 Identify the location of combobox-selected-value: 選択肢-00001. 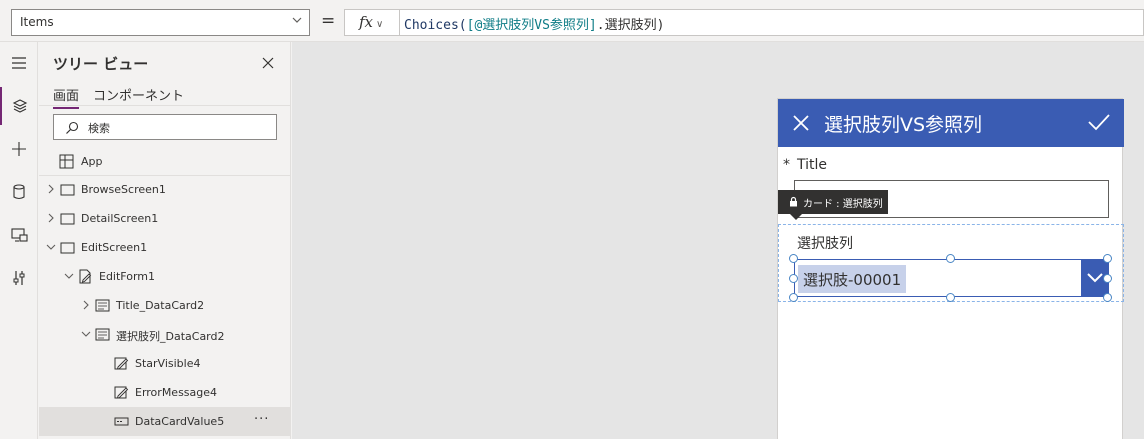
(852, 279).